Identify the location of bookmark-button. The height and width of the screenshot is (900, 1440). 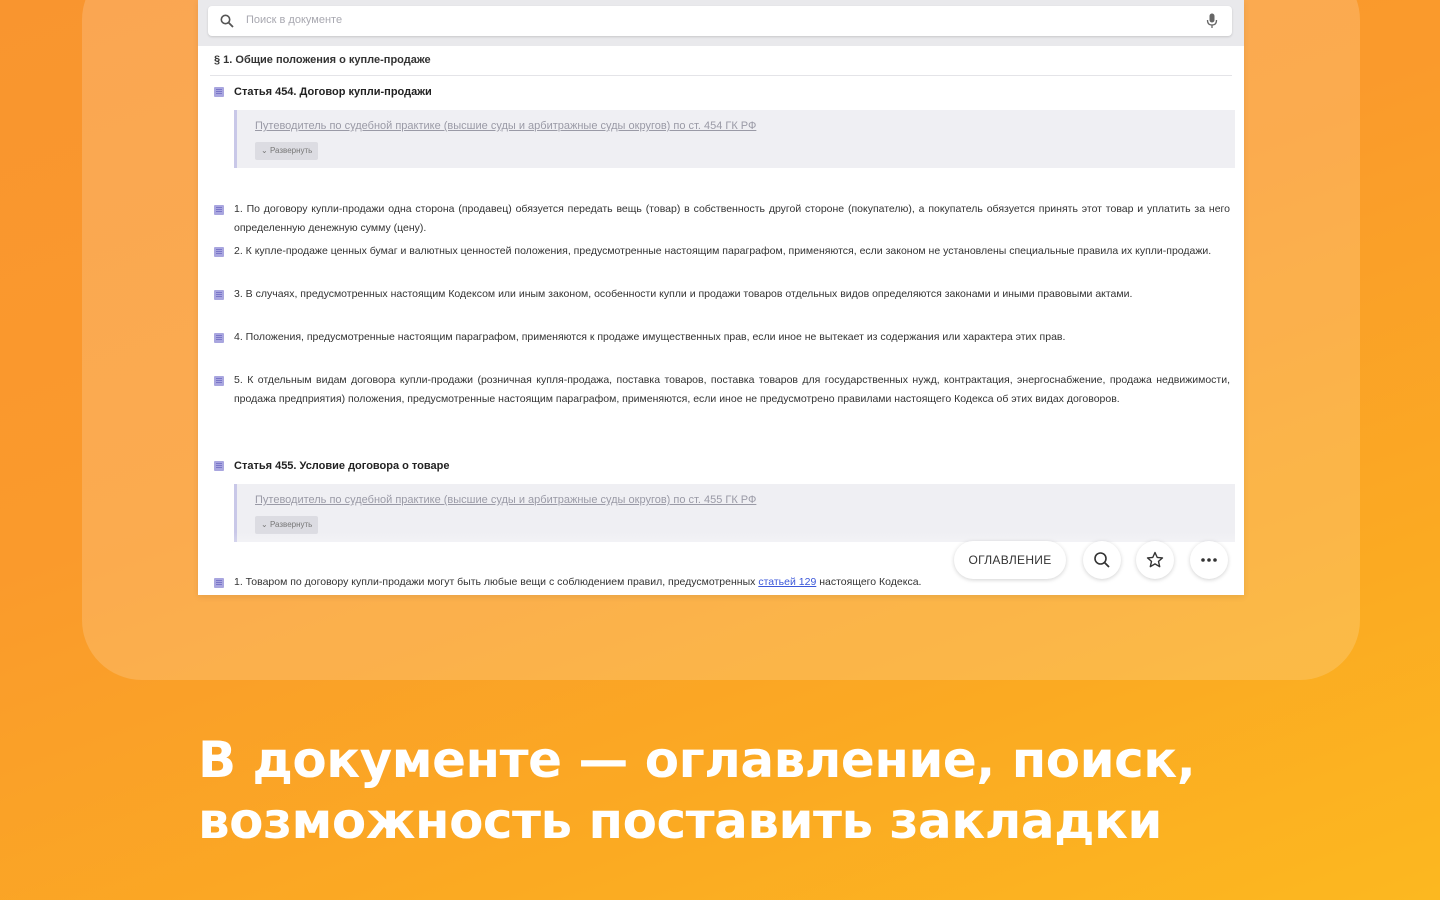
(1155, 560).